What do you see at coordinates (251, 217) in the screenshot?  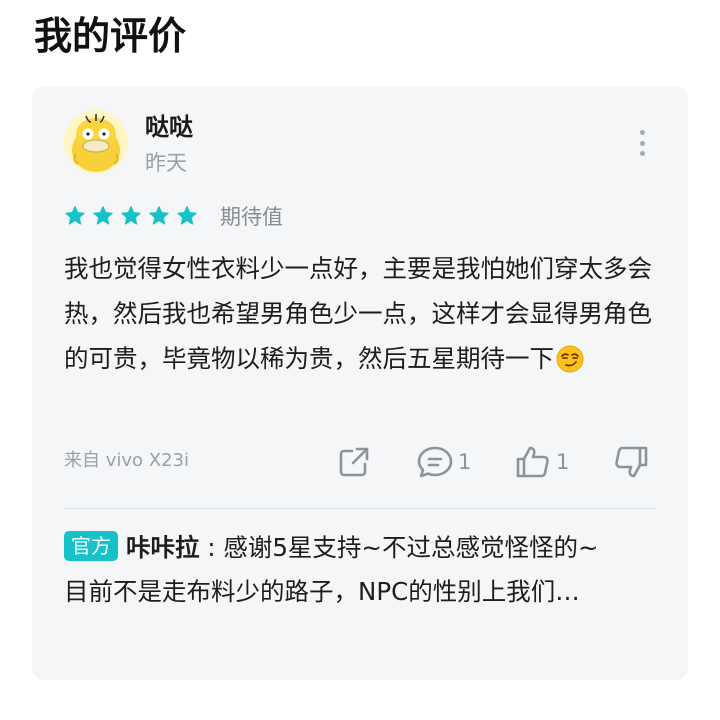 I see `rating-label: 期待值` at bounding box center [251, 217].